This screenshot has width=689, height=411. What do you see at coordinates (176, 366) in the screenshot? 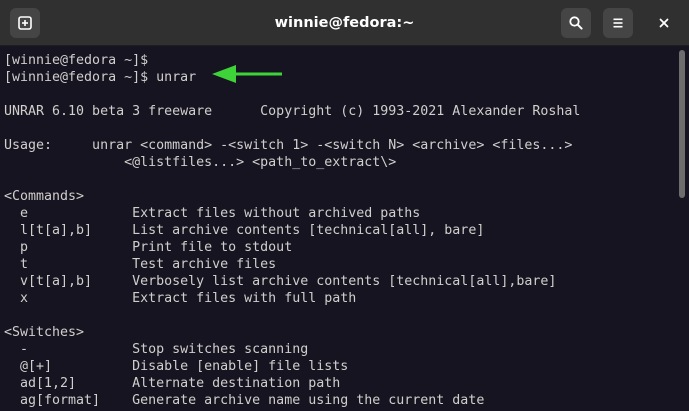
I see `terminal-line: @[+] Disable [enable] file lists` at bounding box center [176, 366].